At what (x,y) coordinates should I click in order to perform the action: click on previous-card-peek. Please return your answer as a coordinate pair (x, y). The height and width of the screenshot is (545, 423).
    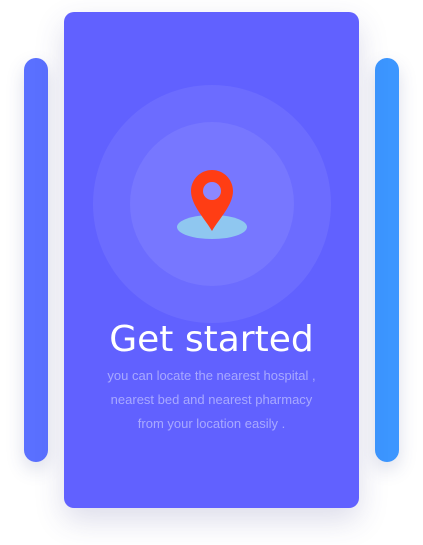
    Looking at the image, I should click on (36, 260).